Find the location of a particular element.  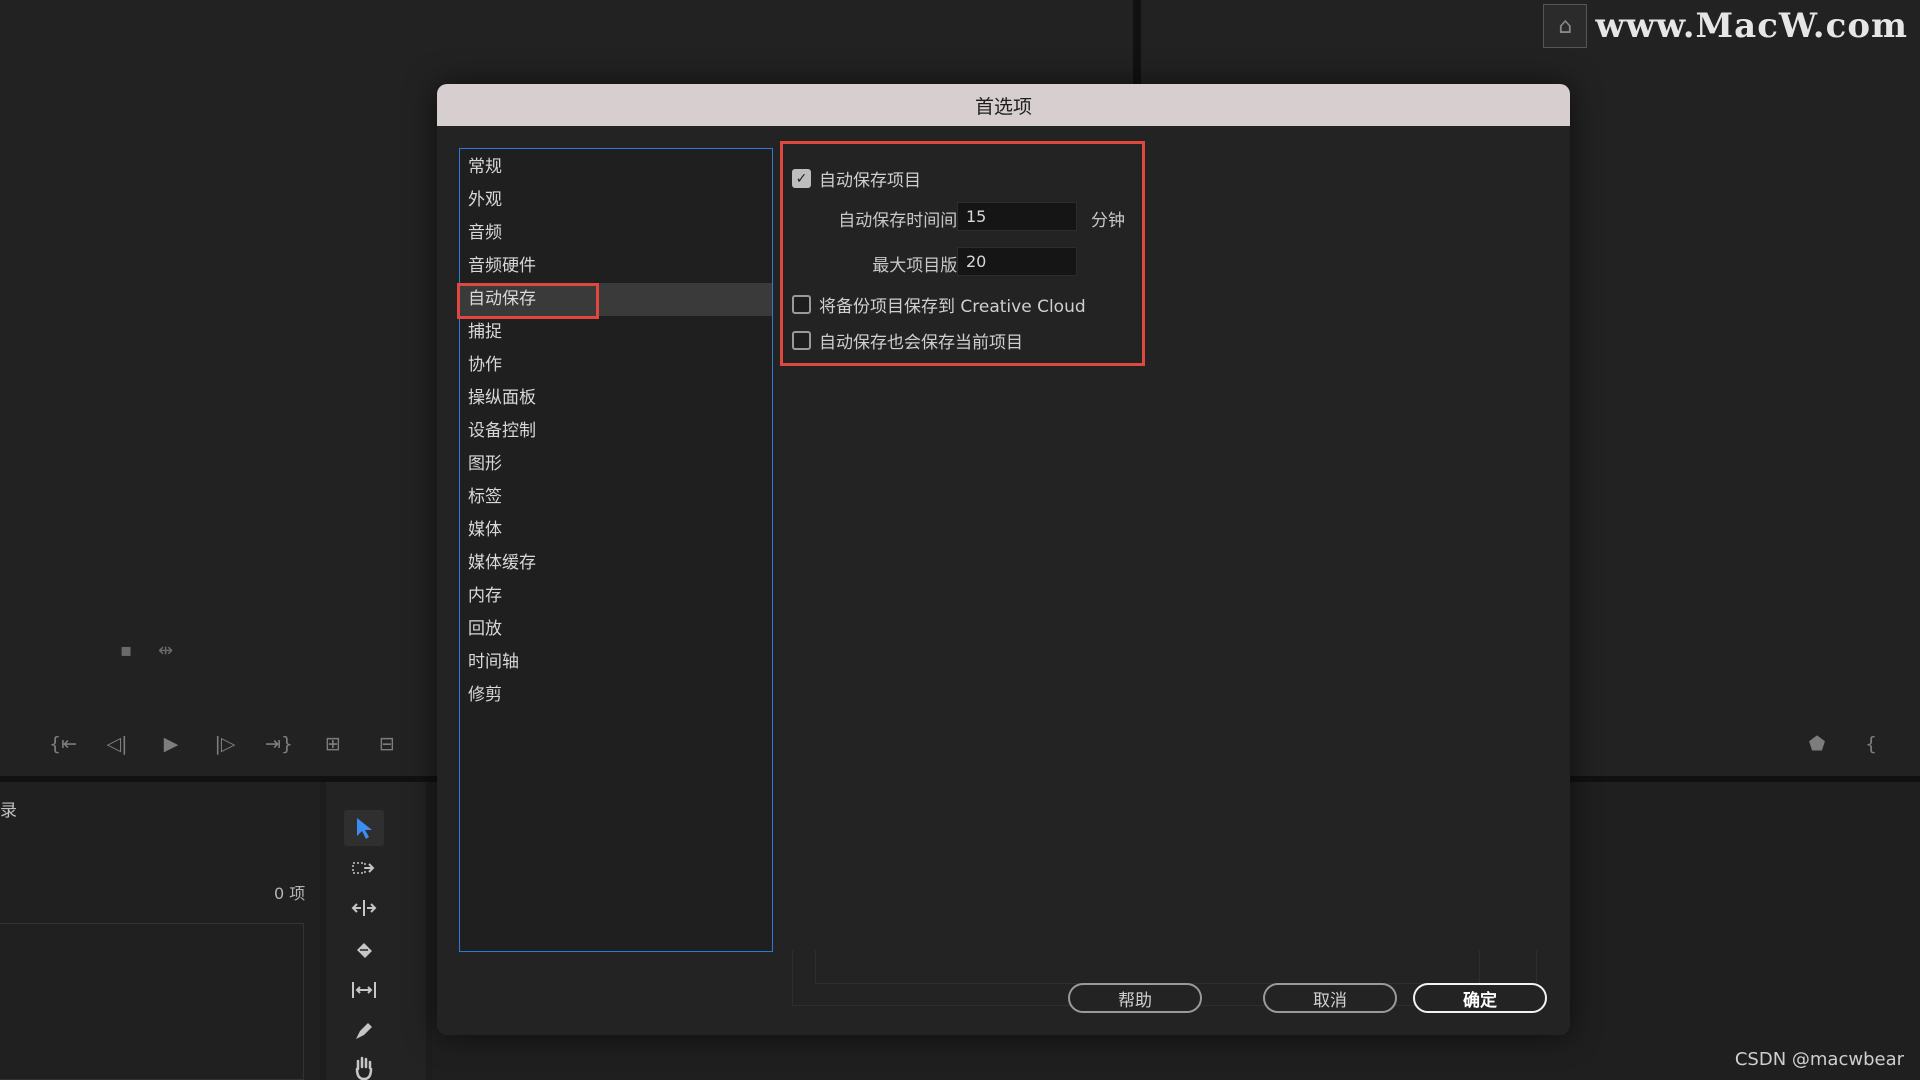

category-item: 音频 is located at coordinates (616, 233).